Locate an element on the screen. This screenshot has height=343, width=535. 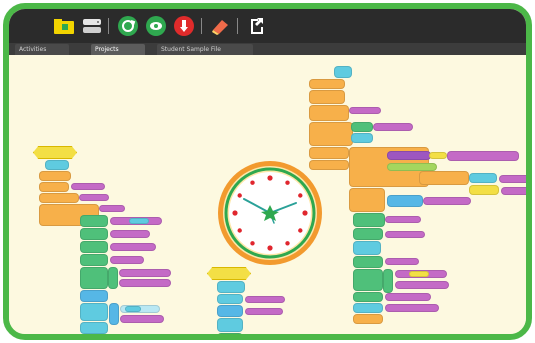
clock-sprite is located at coordinates (270, 213).